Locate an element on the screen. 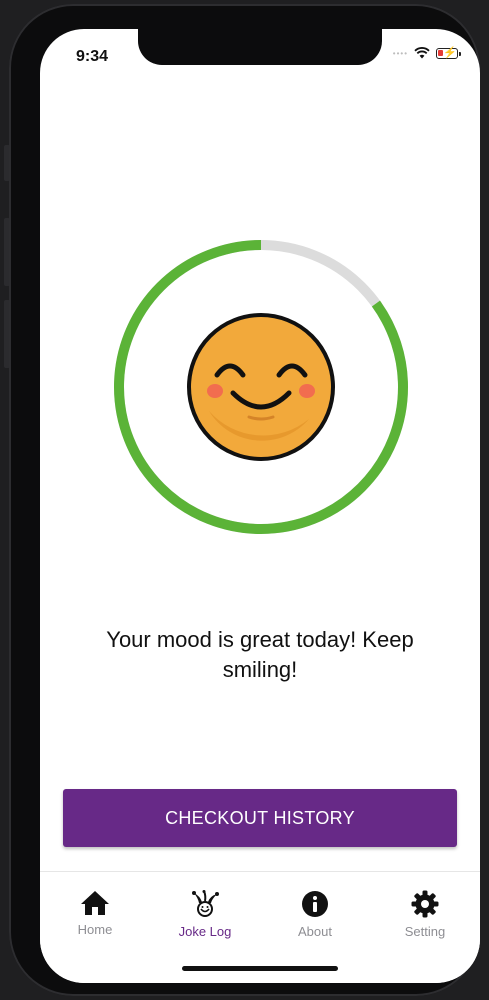 Image resolution: width=489 pixels, height=1000 pixels. info-icon is located at coordinates (315, 904).